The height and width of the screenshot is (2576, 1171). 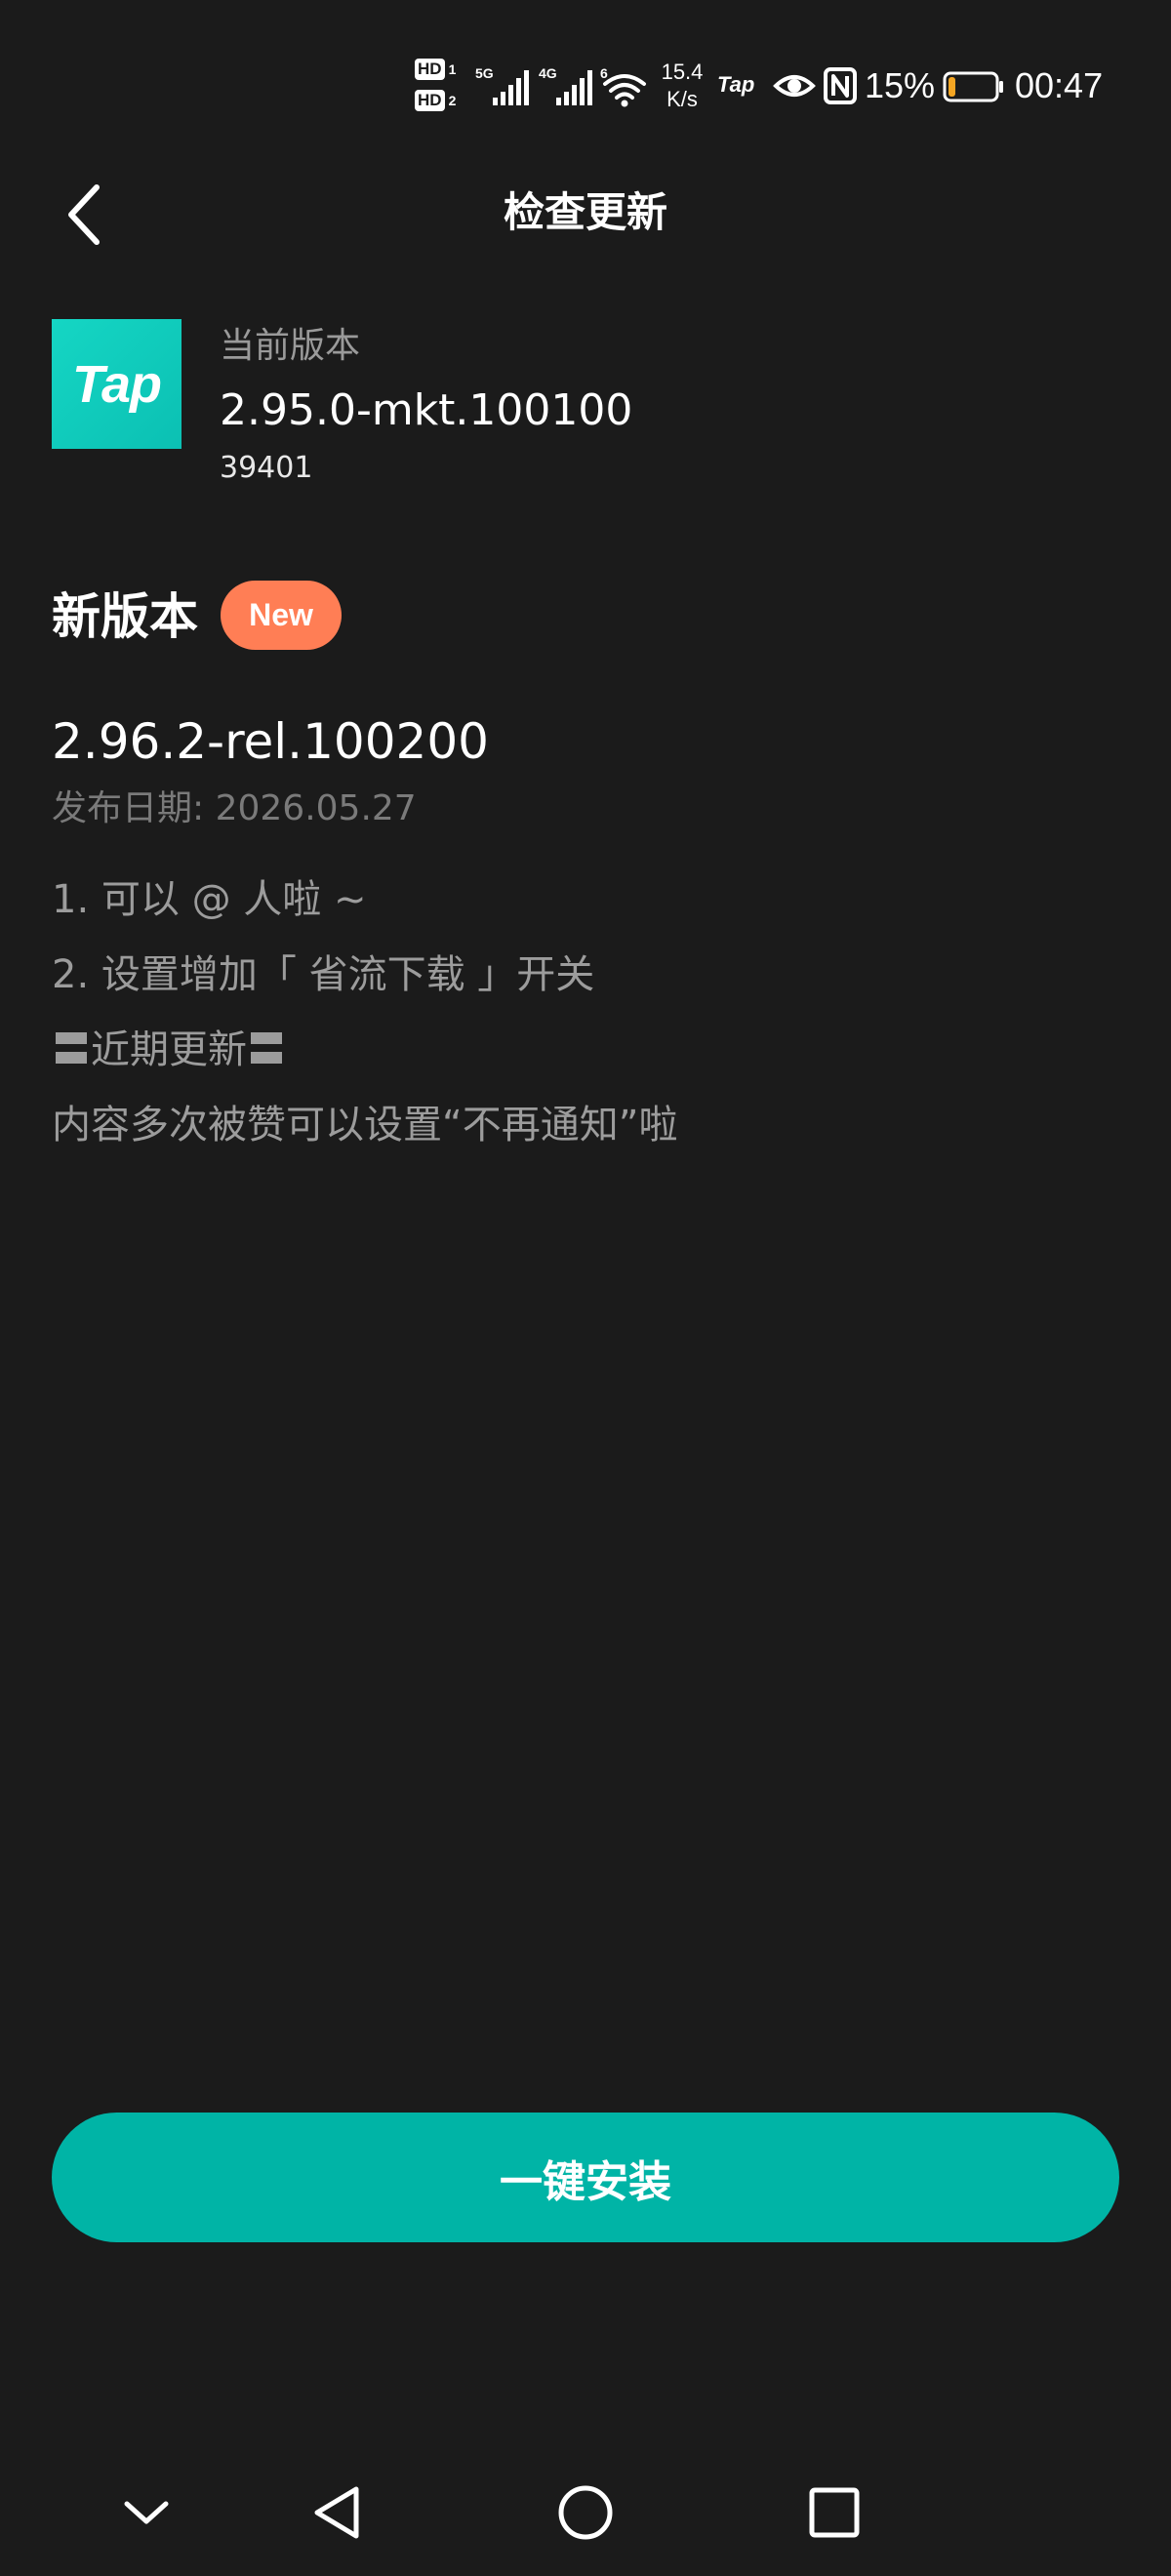 What do you see at coordinates (281, 615) in the screenshot?
I see `new-badge: New` at bounding box center [281, 615].